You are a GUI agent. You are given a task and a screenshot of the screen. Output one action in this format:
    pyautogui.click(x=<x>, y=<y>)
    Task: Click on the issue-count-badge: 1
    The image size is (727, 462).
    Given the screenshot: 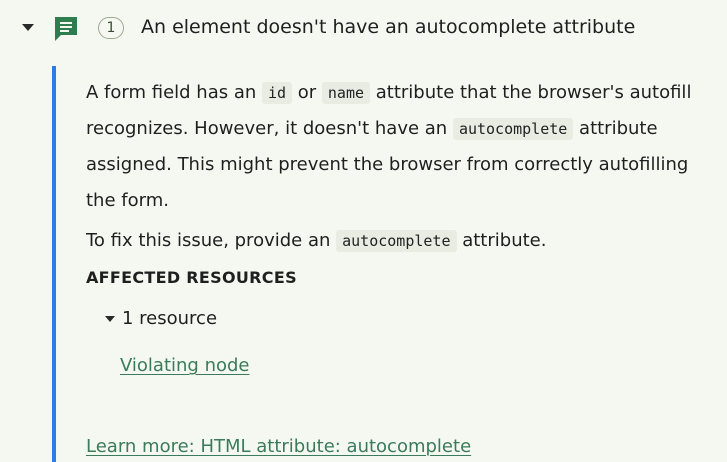 What is the action you would take?
    pyautogui.click(x=111, y=28)
    